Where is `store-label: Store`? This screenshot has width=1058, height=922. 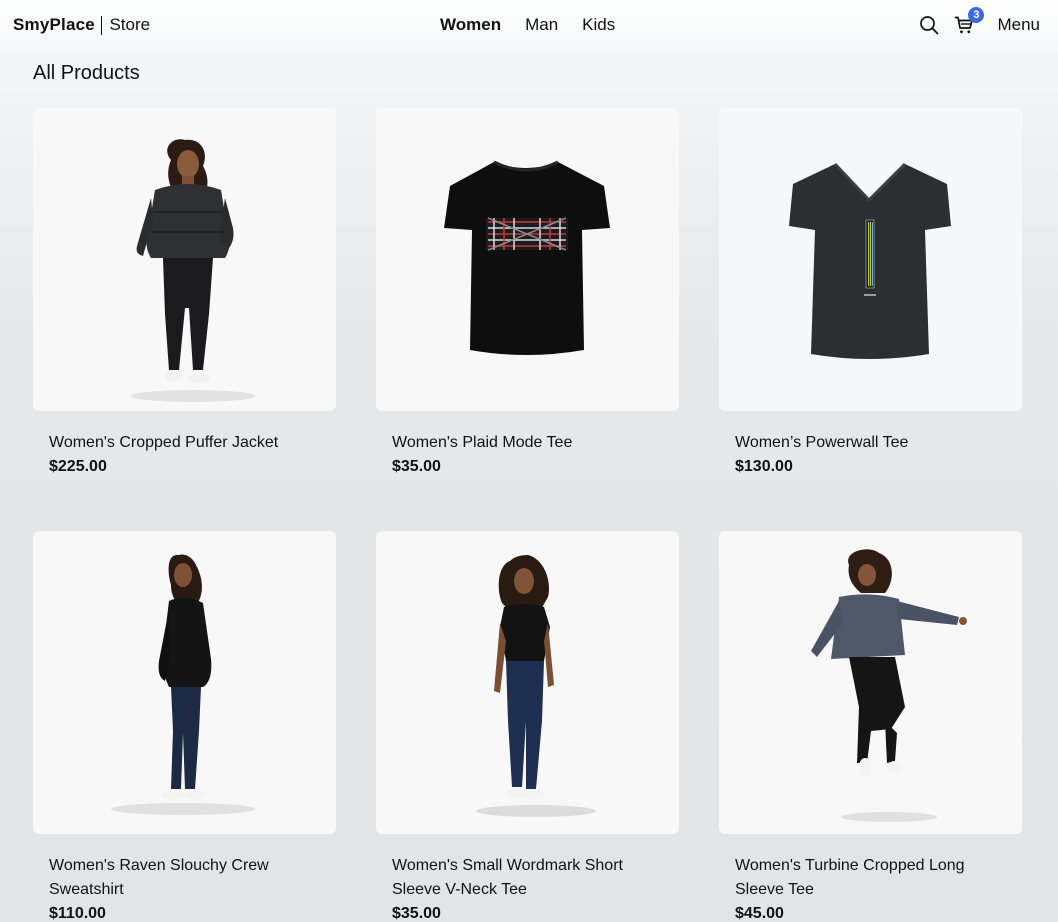 store-label: Store is located at coordinates (130, 24).